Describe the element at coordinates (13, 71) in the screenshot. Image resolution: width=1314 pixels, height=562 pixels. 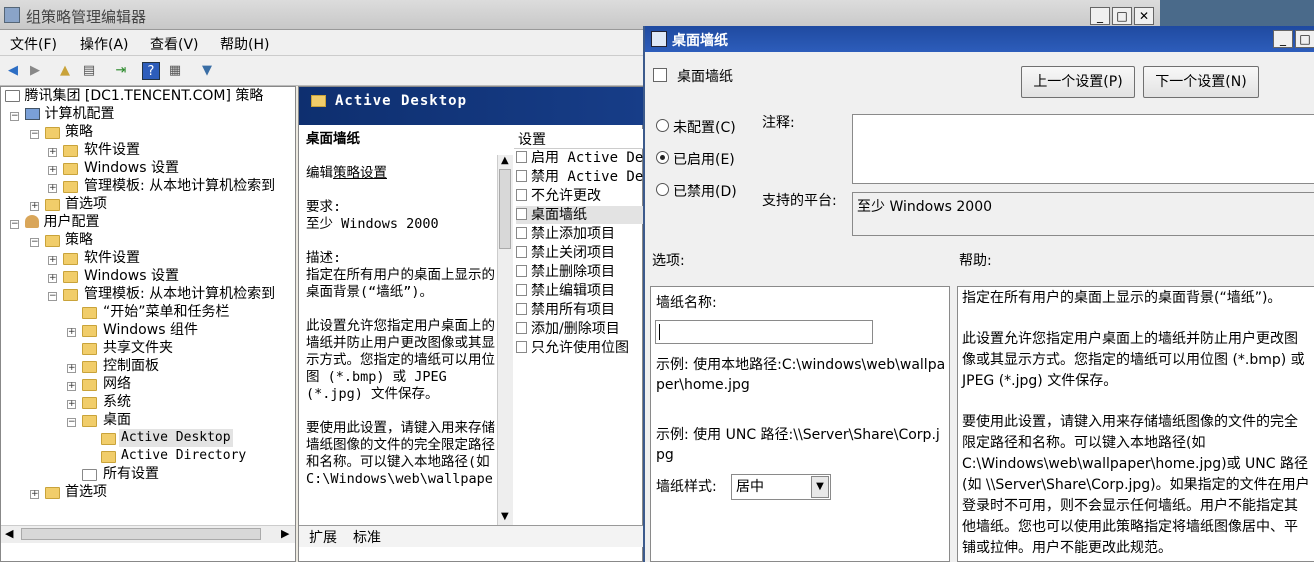
I see `back-icon: ◀` at that location.